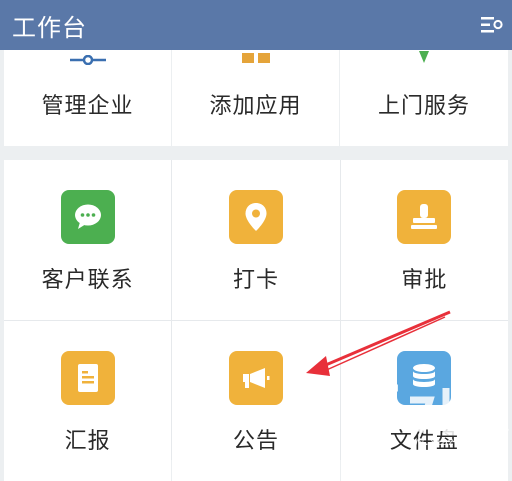 This screenshot has height=481, width=512. Describe the element at coordinates (255, 280) in the screenshot. I see `clock-in-label: 打卡` at that location.